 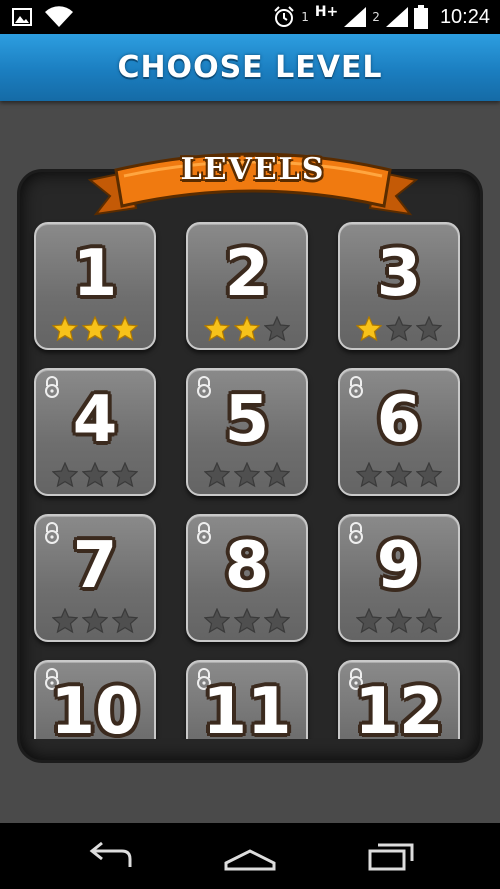 What do you see at coordinates (95, 274) in the screenshot?
I see `level-number: 1` at bounding box center [95, 274].